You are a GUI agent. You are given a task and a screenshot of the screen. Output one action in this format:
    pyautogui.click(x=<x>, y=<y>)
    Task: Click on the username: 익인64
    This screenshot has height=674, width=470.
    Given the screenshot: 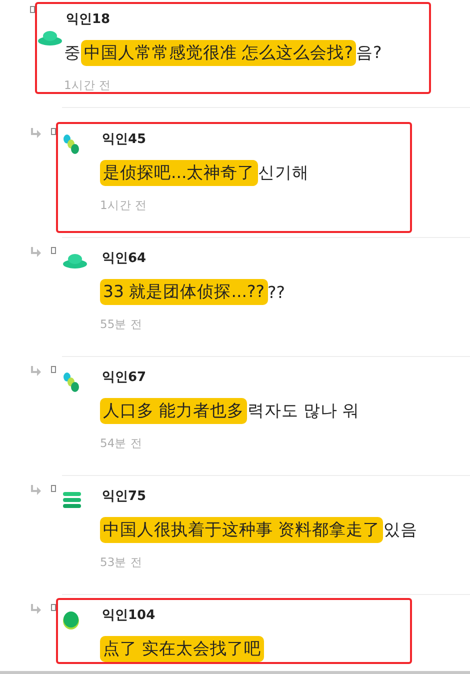 What is the action you would take?
    pyautogui.click(x=124, y=258)
    